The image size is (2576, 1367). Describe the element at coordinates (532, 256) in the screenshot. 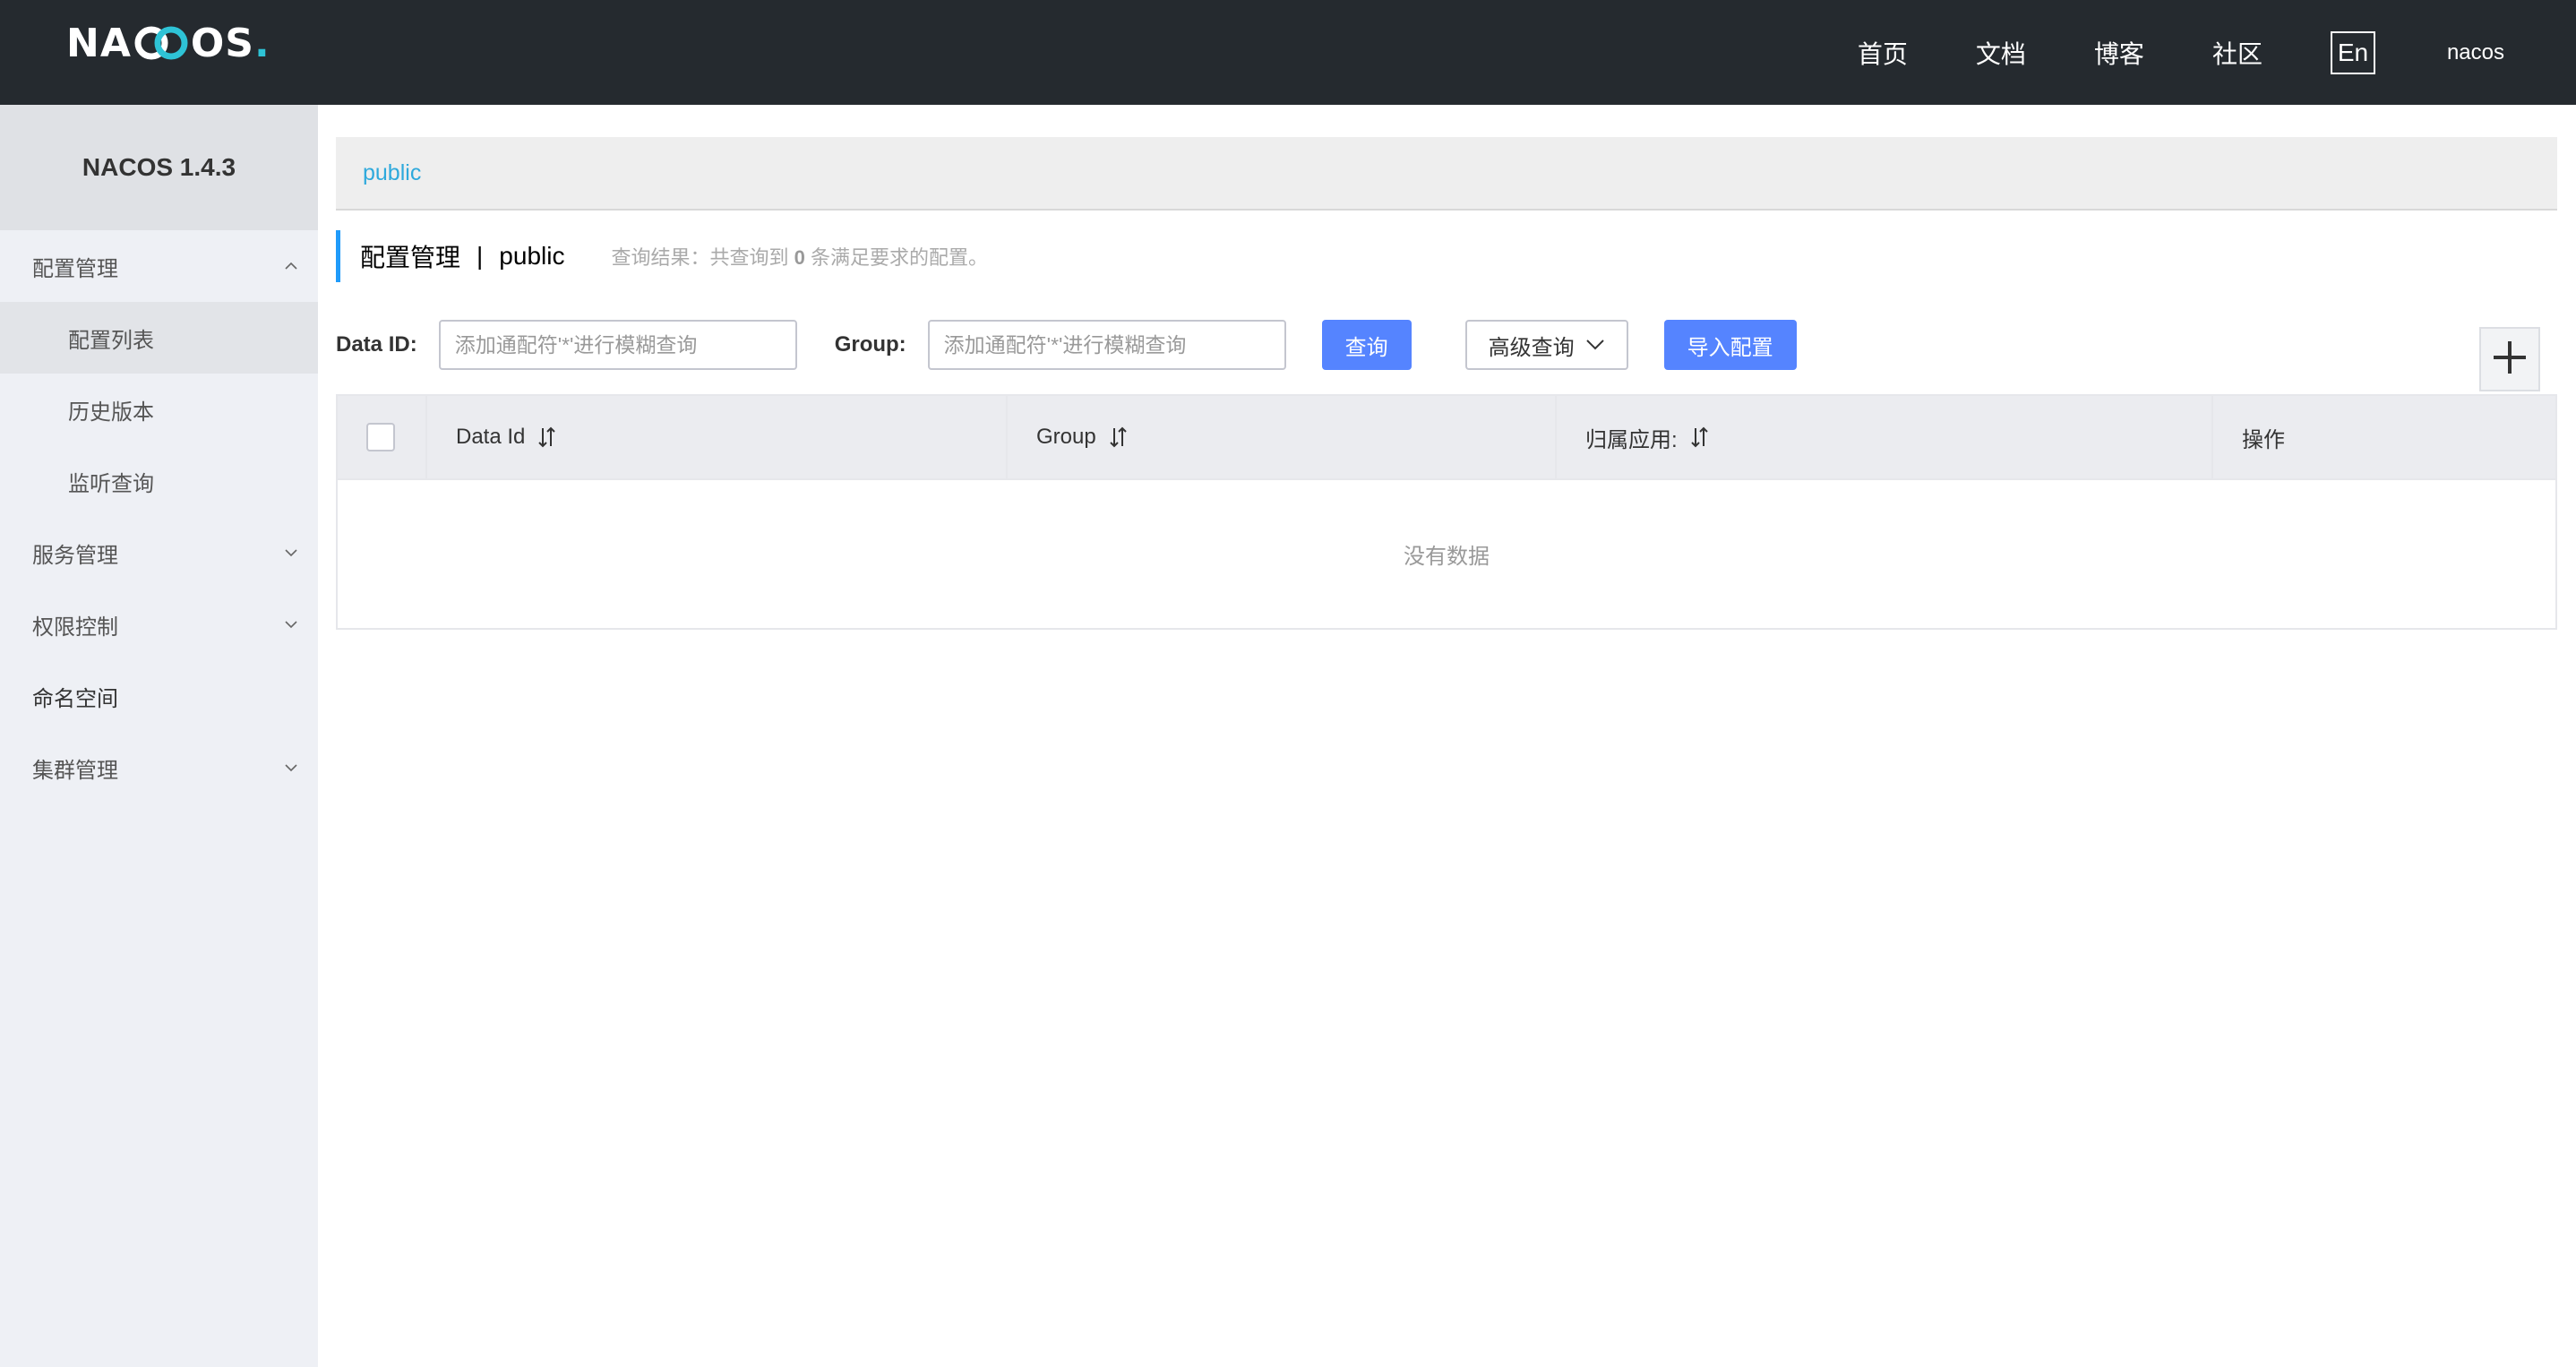

I see `namespace-name: public` at that location.